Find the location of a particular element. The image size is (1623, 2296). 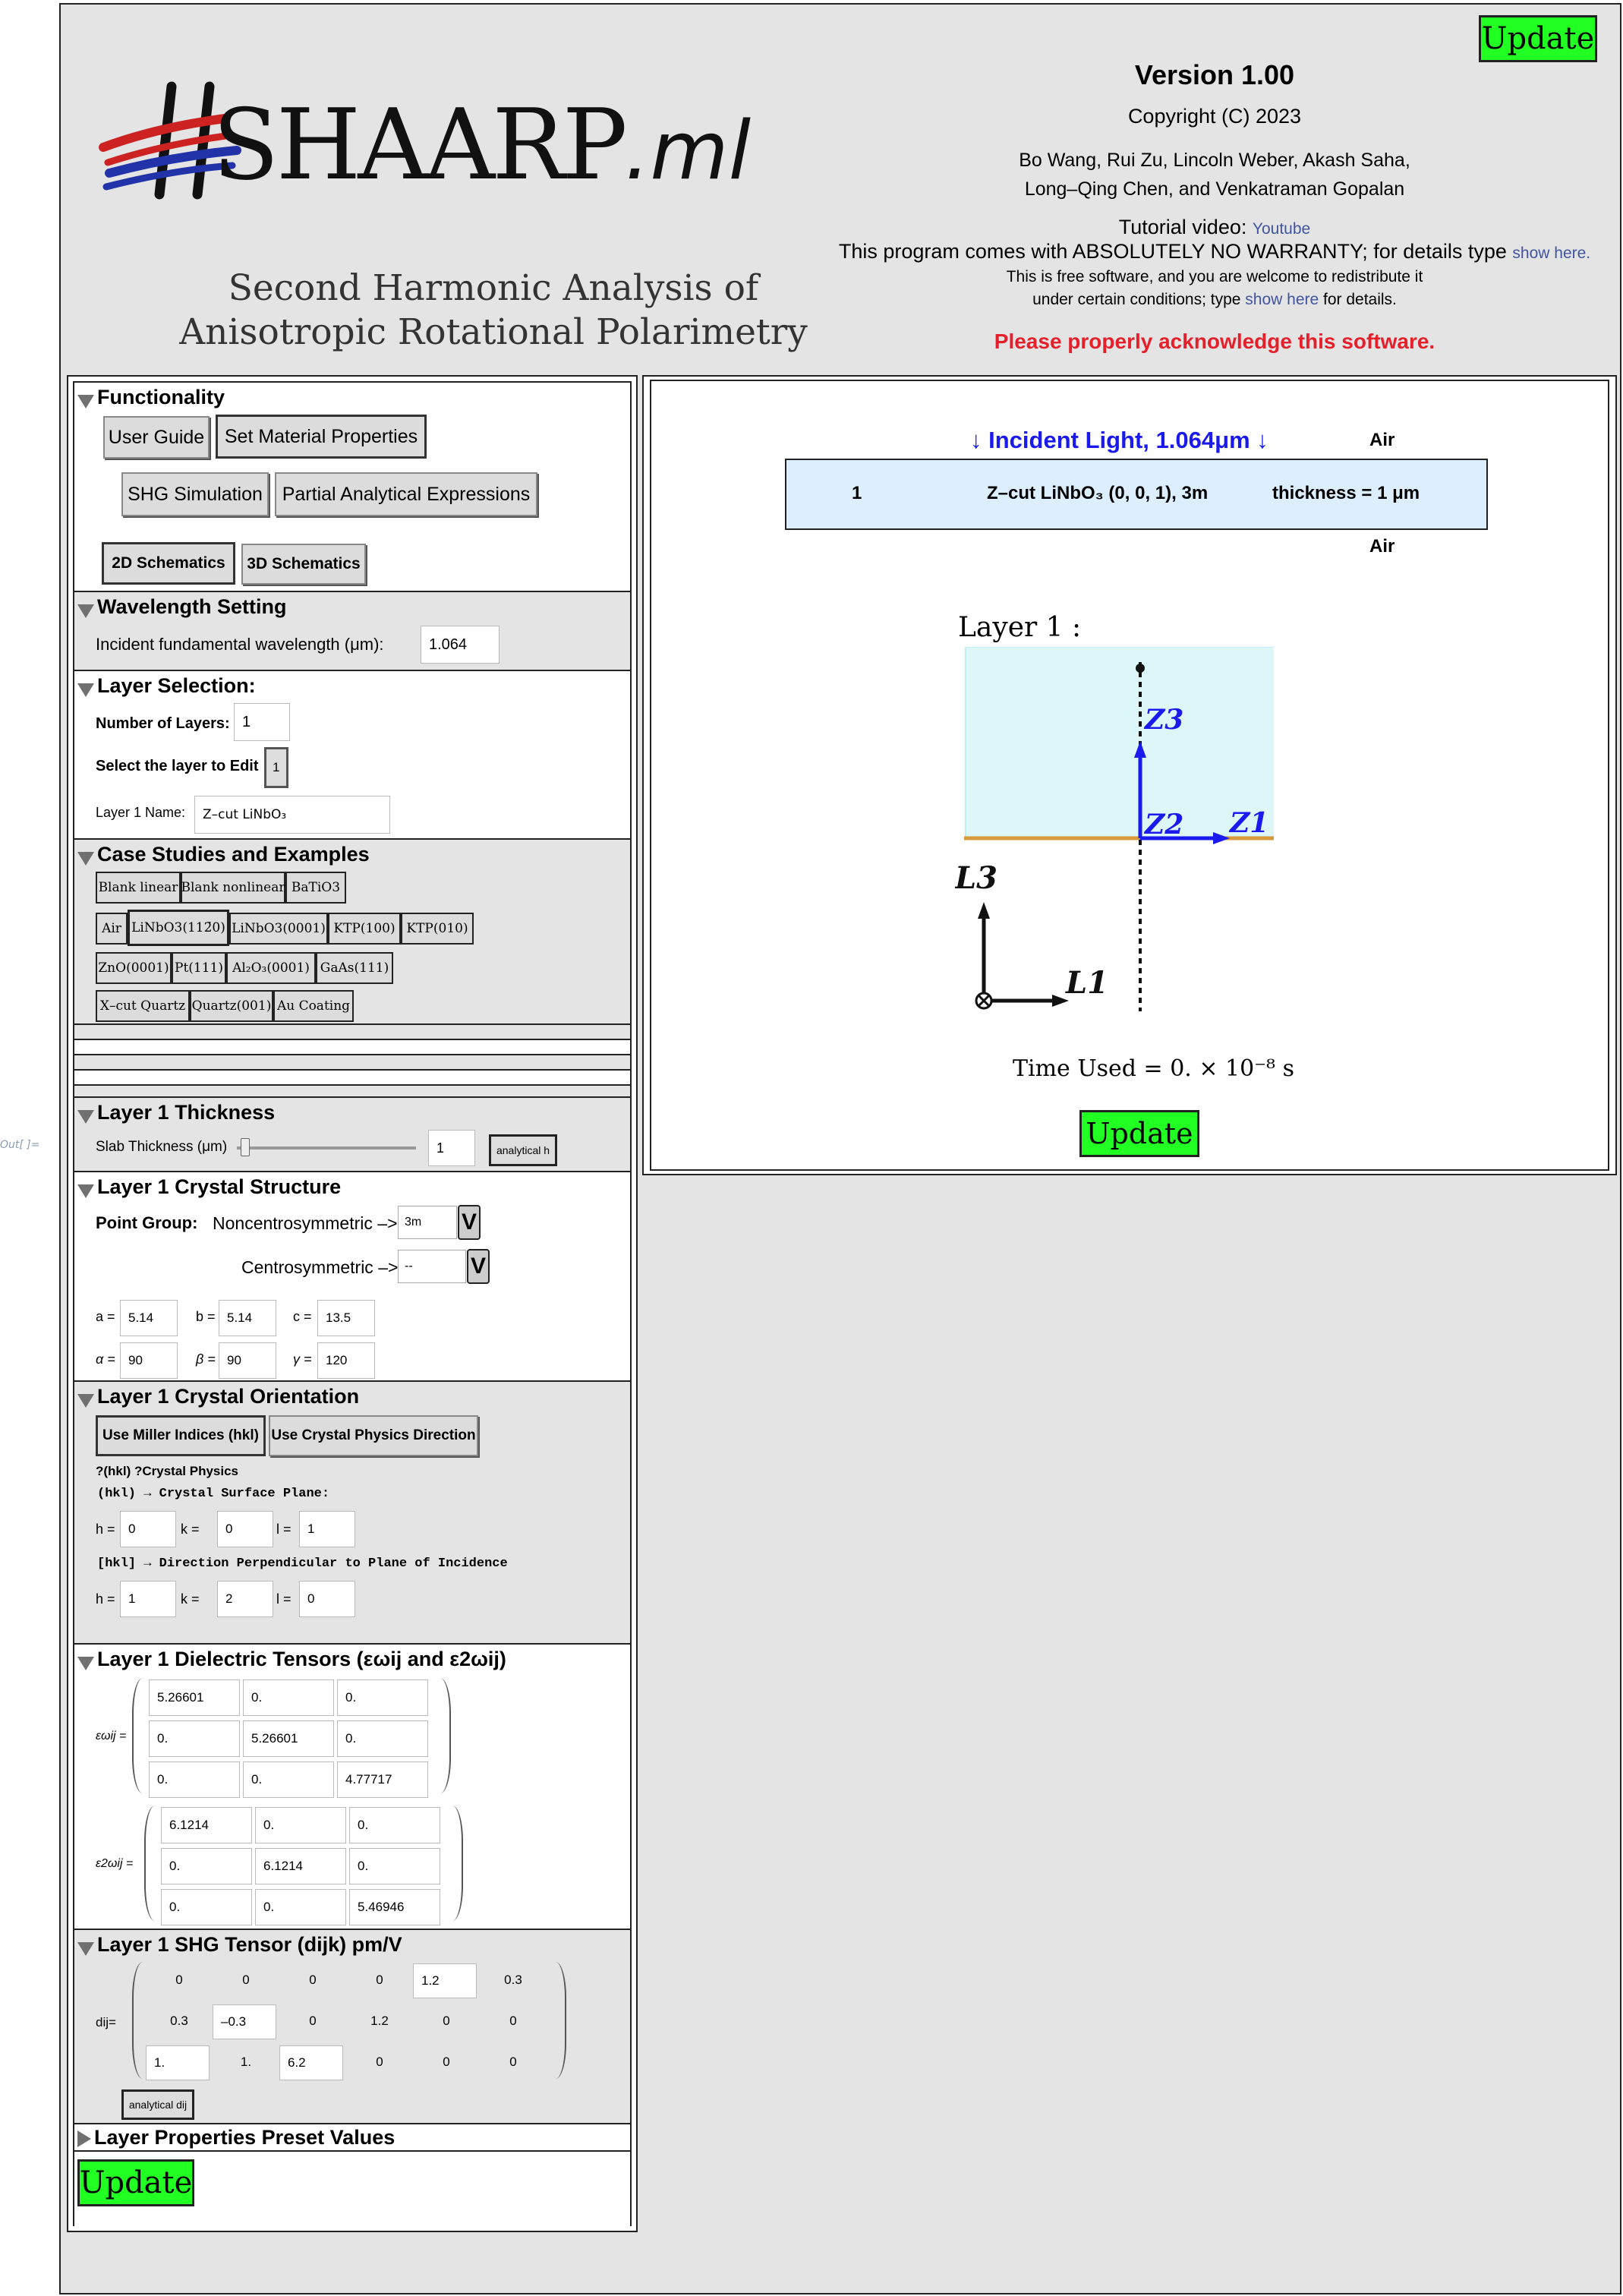

number-of-layers-input: 1 is located at coordinates (262, 722).